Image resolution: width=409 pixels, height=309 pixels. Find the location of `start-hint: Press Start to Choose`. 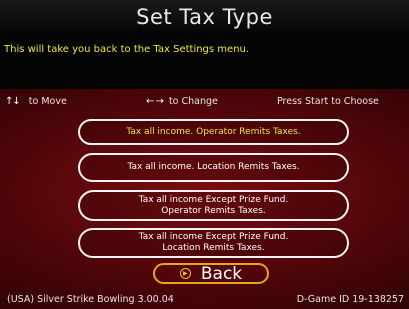

start-hint: Press Start to Choose is located at coordinates (328, 101).